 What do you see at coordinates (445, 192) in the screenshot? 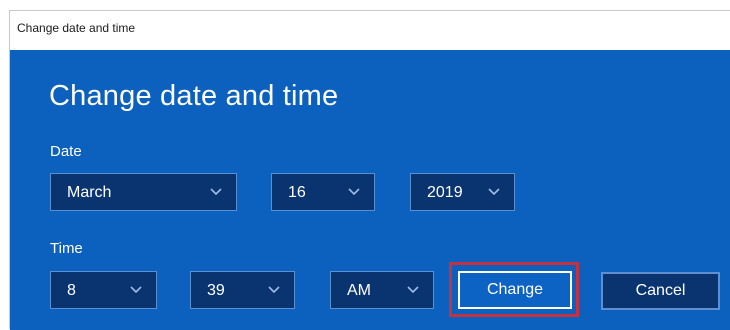
I see `year-value: 2019` at bounding box center [445, 192].